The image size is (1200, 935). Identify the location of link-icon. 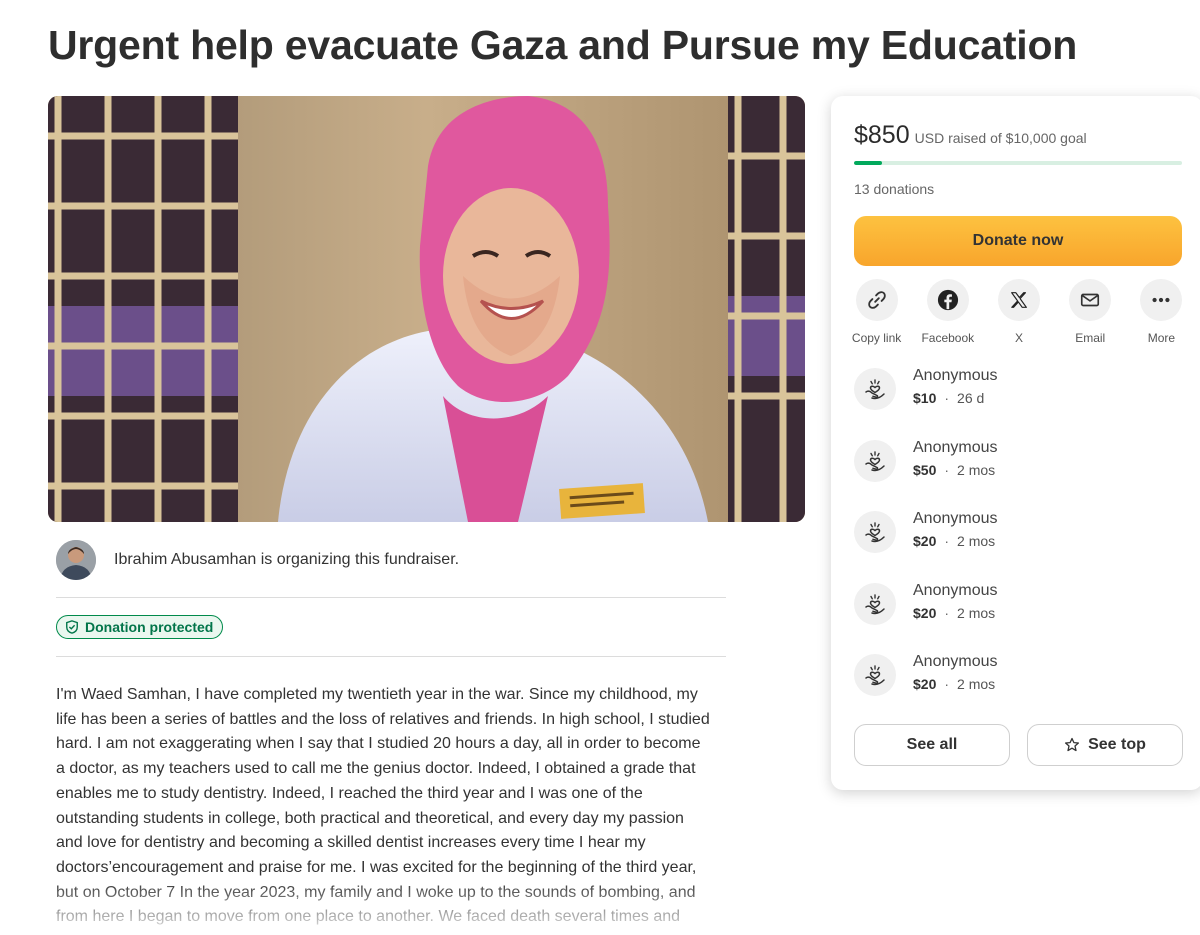
(876, 300).